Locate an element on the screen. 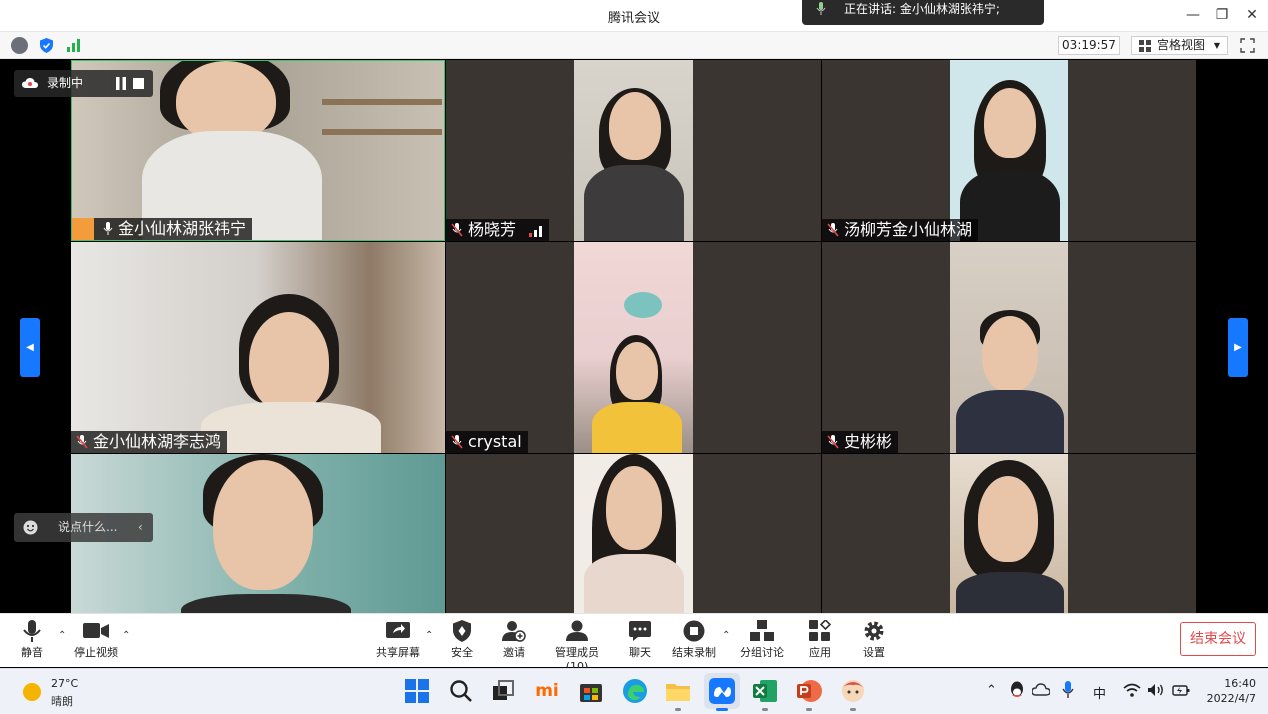  breakout-rooms-button: 分组讨论 is located at coordinates (762, 640).